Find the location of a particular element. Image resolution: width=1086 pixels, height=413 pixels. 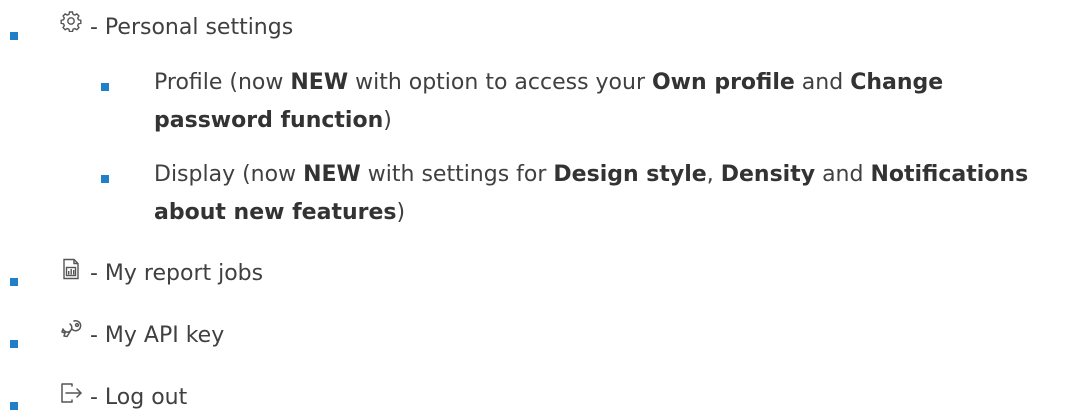

emphasis-own-profile: Own profile is located at coordinates (723, 82).